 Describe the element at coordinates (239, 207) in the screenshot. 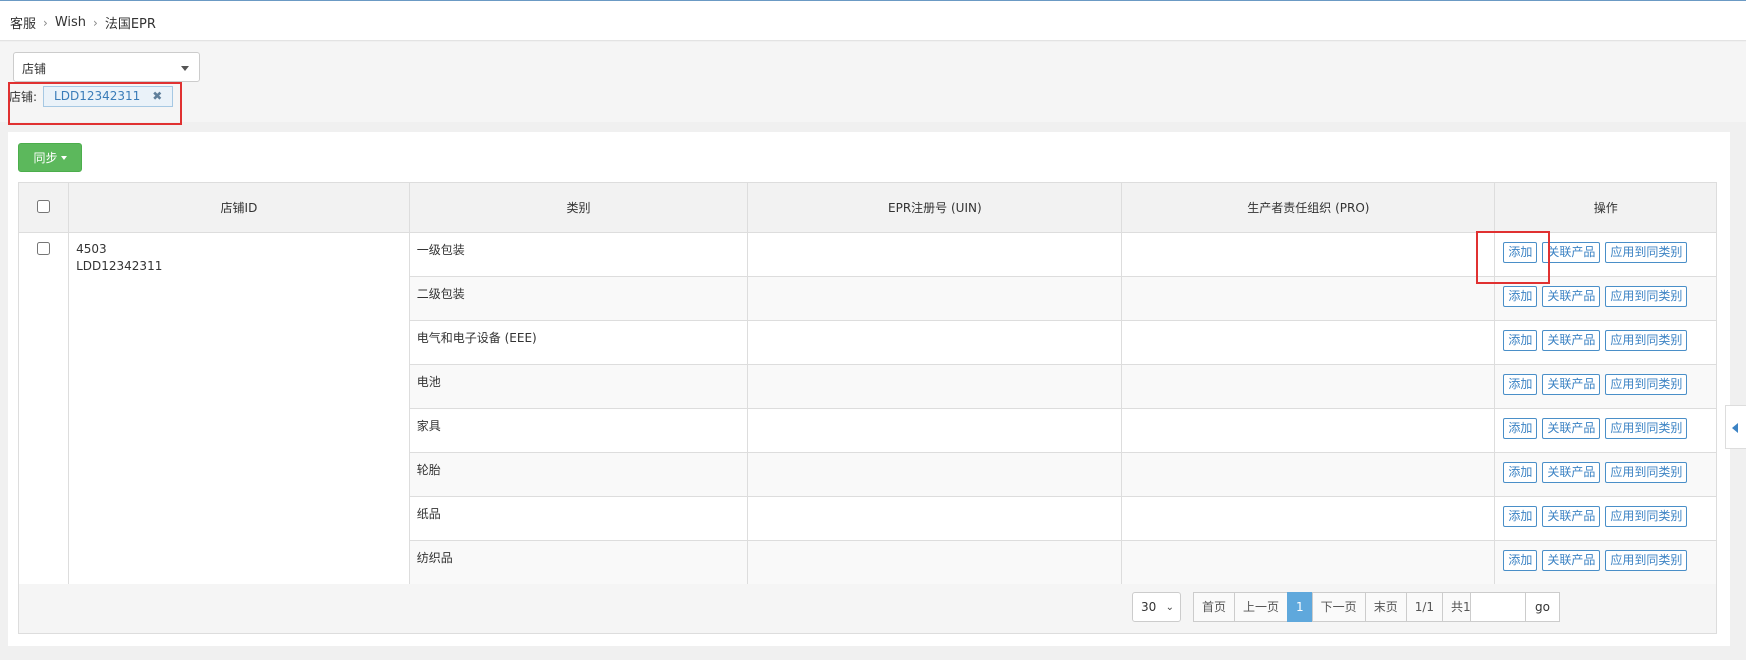

I see `header-shop-id: 店铺ID` at that location.